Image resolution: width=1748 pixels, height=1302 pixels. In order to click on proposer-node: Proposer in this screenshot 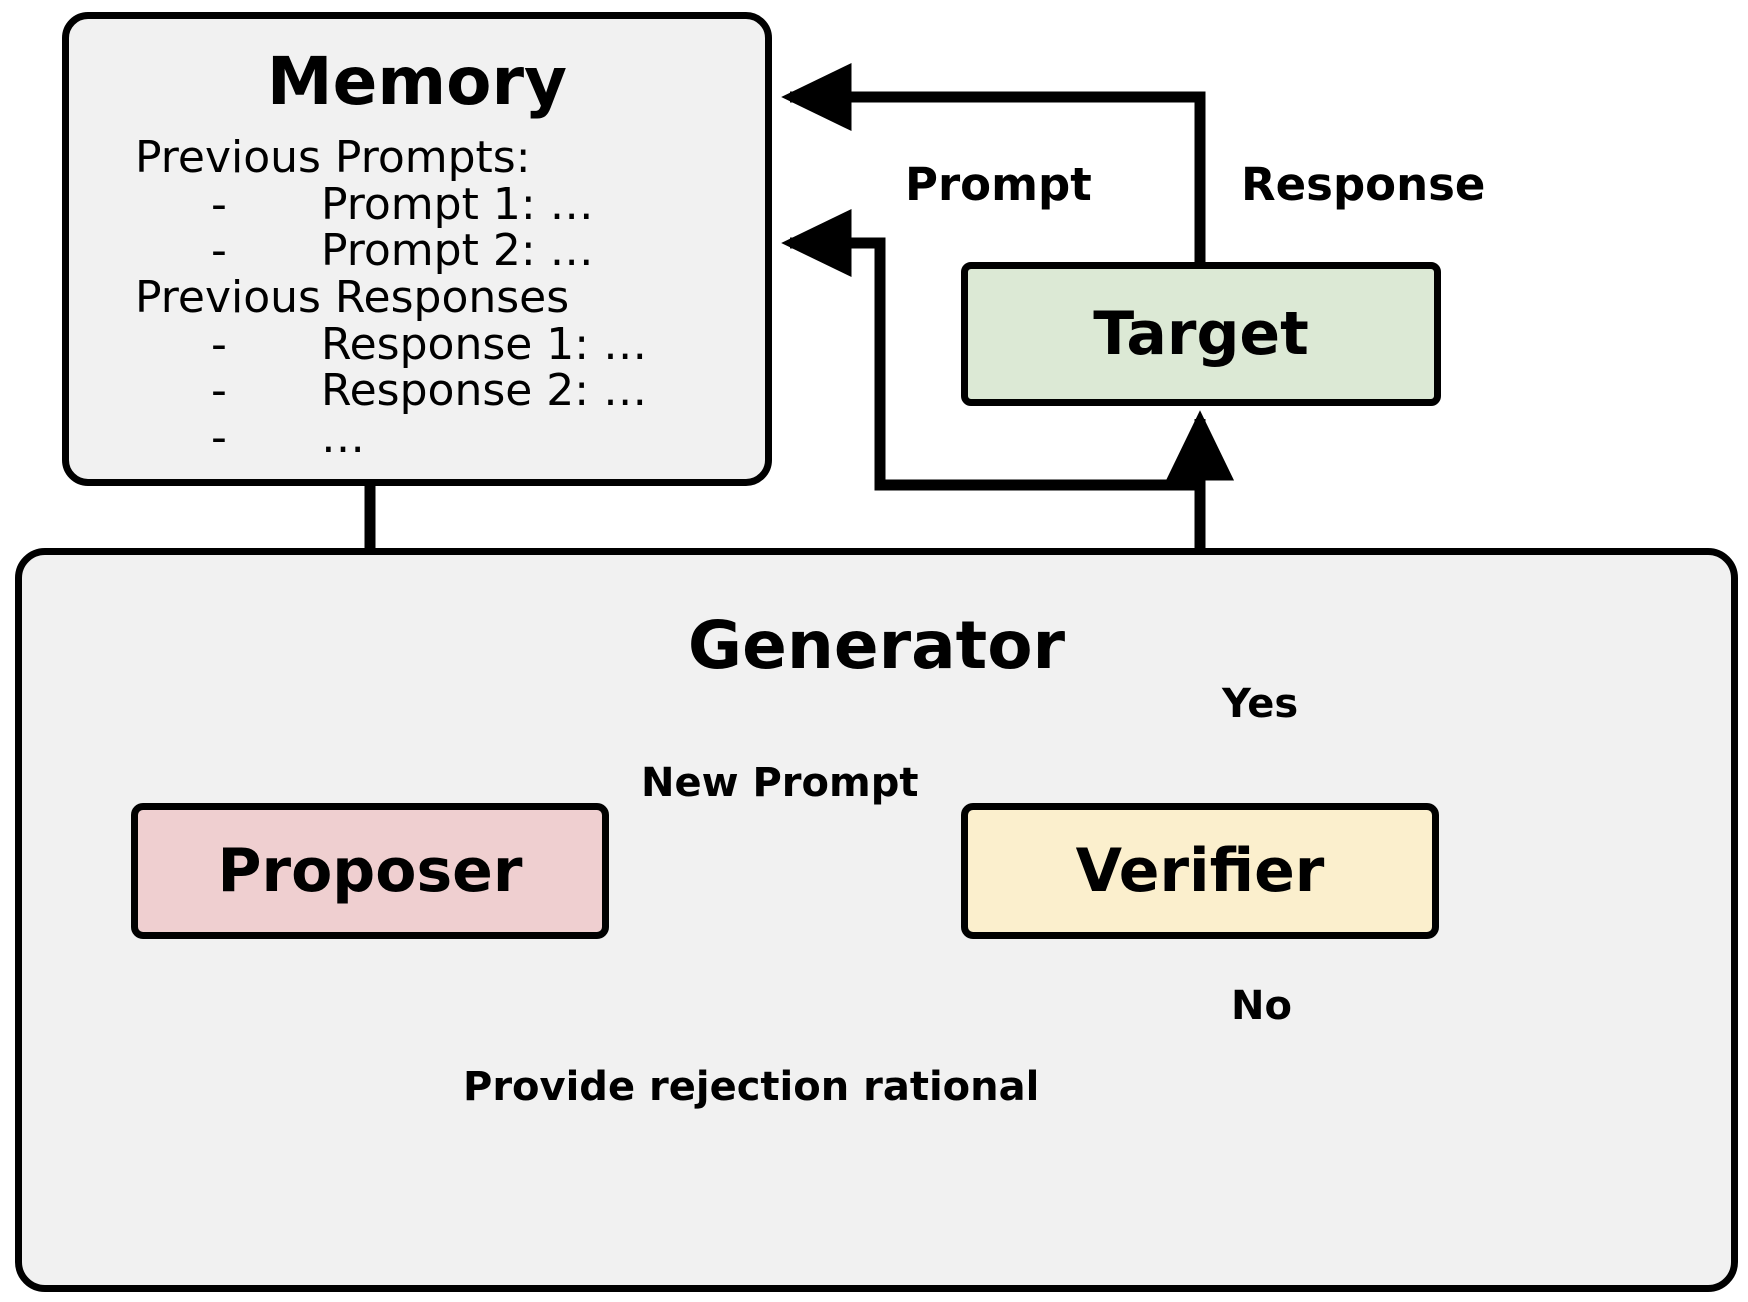, I will do `click(370, 871)`.